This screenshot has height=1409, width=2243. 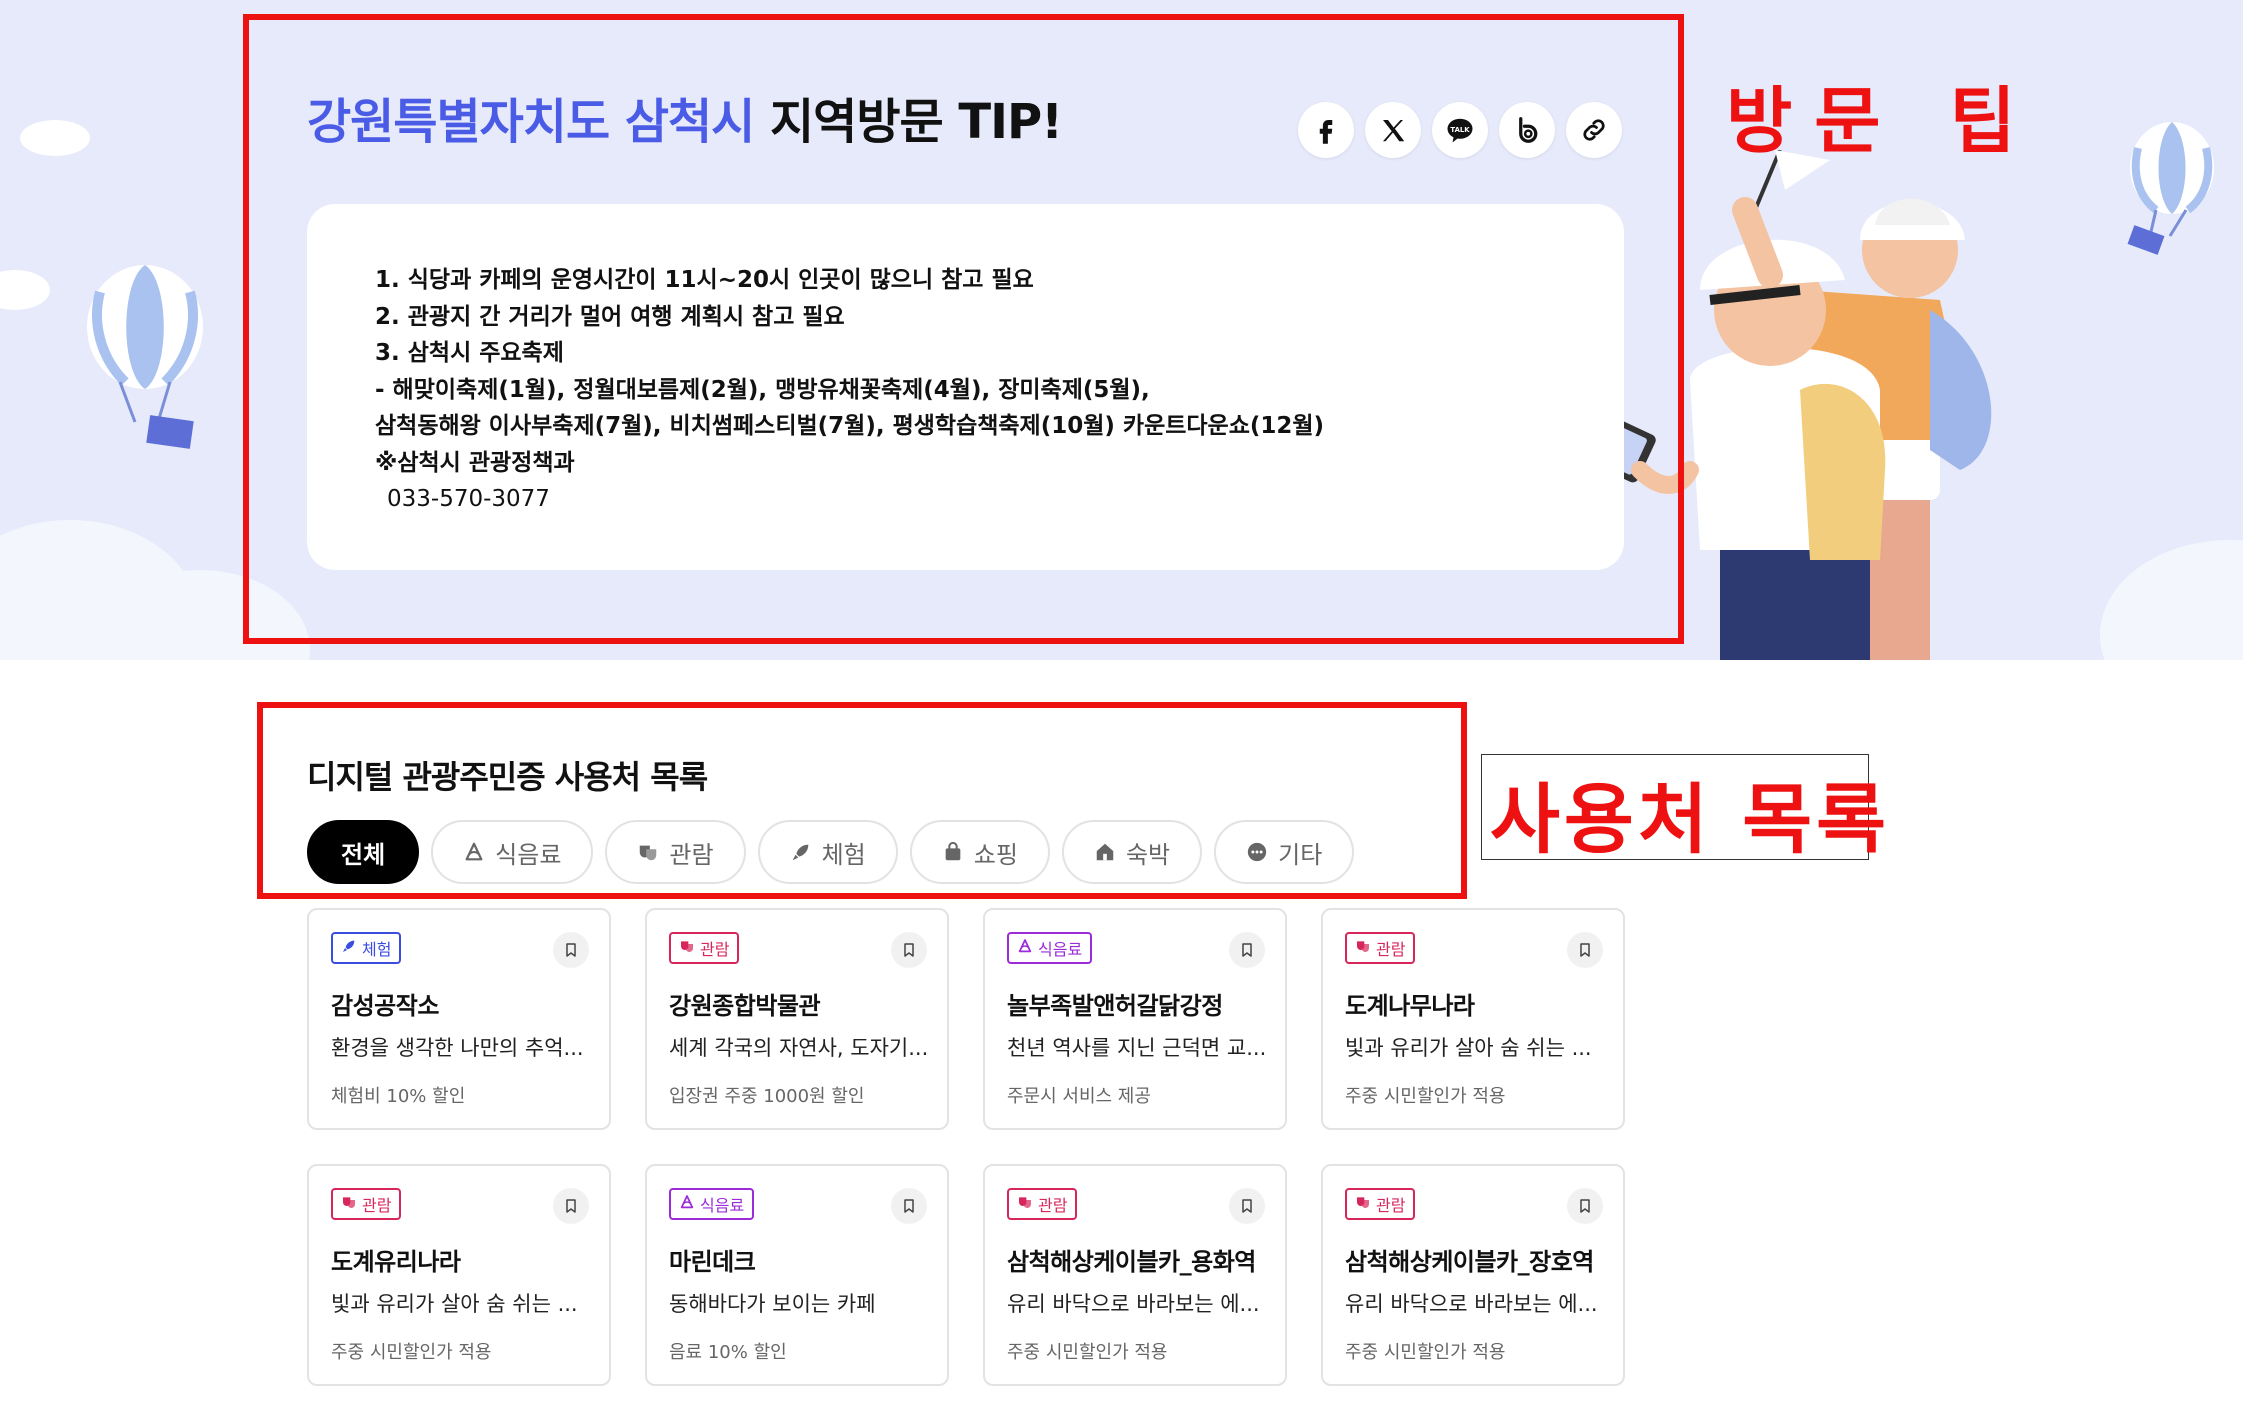 I want to click on venue-name: 삼척해상케이블카_용화역, so click(x=1131, y=1262).